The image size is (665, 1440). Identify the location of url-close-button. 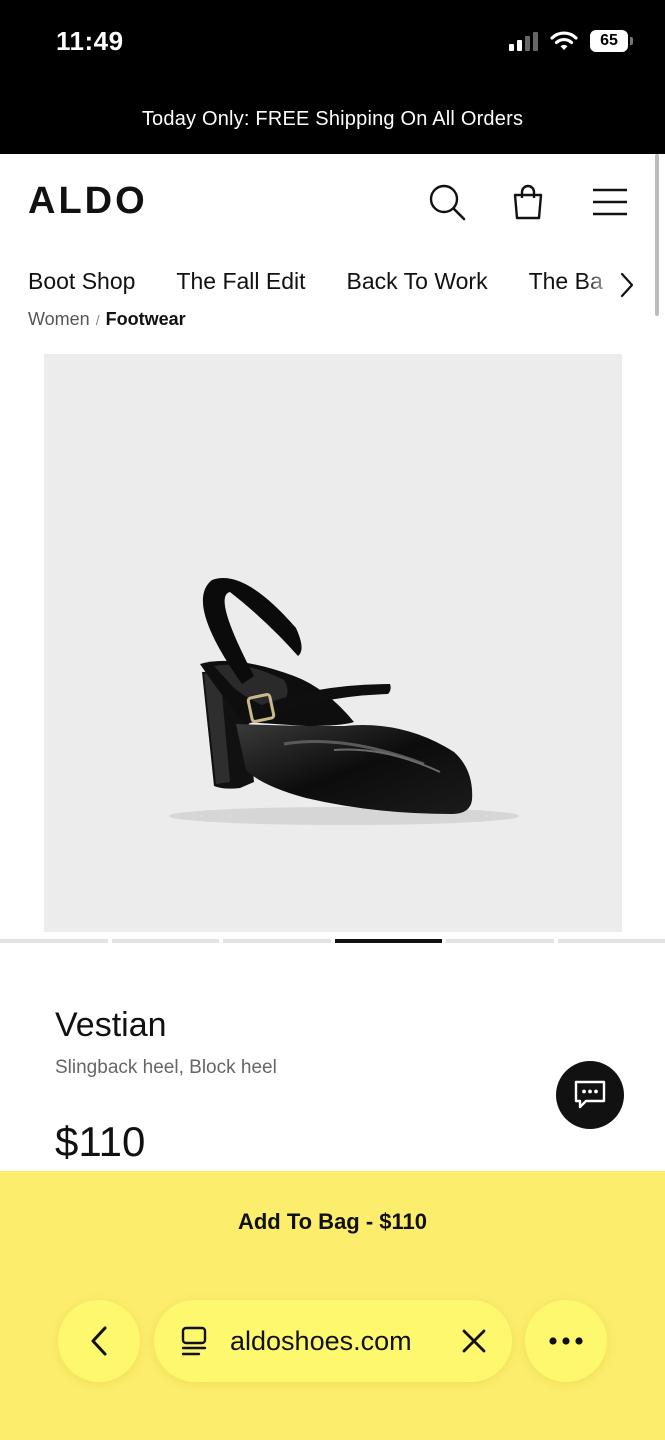
(474, 1341).